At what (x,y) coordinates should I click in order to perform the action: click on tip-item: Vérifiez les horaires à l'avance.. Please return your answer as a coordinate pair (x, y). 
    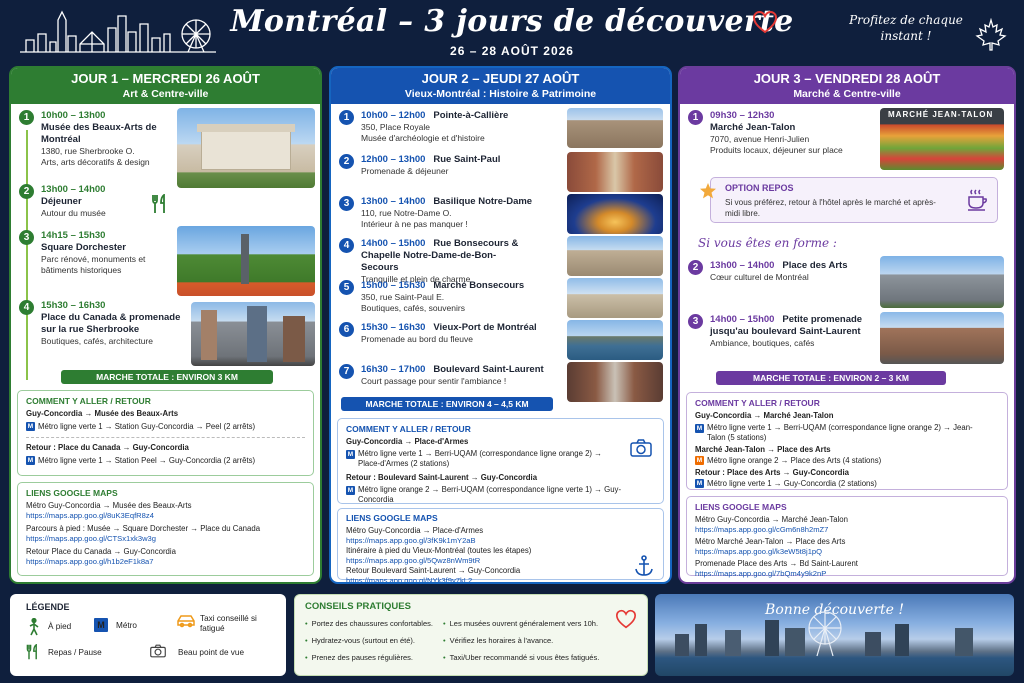
    Looking at the image, I should click on (498, 640).